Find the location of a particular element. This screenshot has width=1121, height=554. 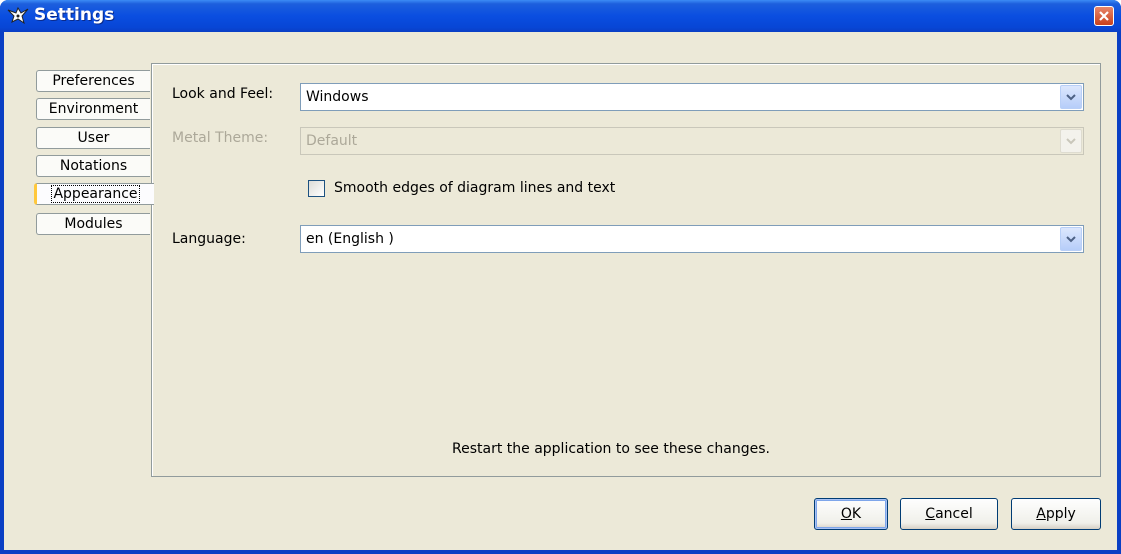

look-and-feel-value: Windows is located at coordinates (337, 97).